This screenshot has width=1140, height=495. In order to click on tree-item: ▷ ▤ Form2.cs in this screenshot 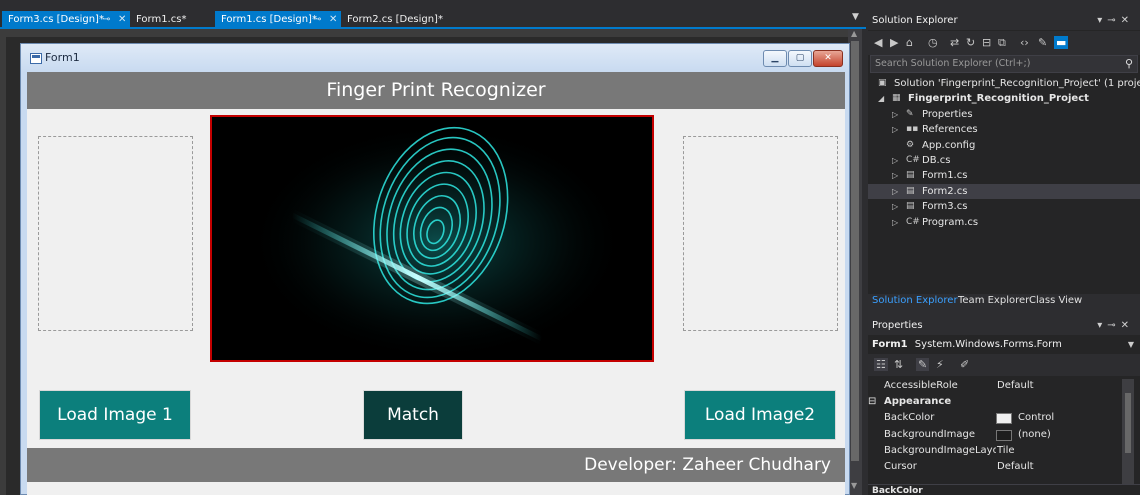, I will do `click(1004, 191)`.